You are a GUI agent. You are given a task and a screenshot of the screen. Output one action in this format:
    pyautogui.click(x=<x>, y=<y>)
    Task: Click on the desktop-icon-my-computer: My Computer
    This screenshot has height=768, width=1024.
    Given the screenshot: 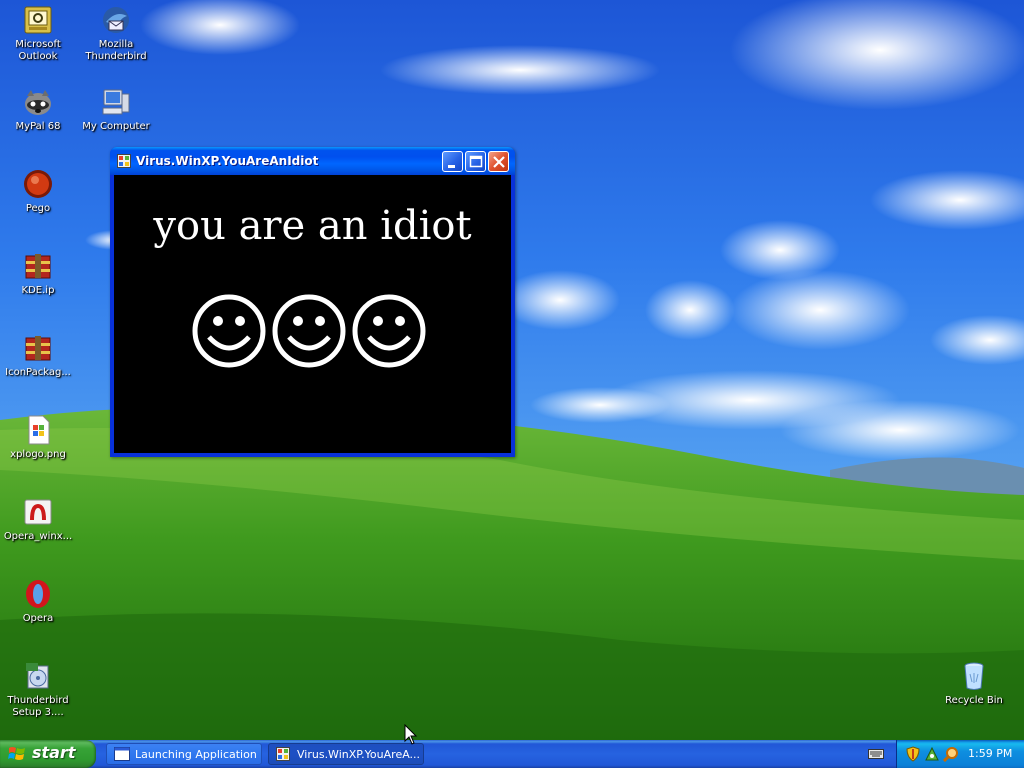 What is the action you would take?
    pyautogui.click(x=116, y=109)
    